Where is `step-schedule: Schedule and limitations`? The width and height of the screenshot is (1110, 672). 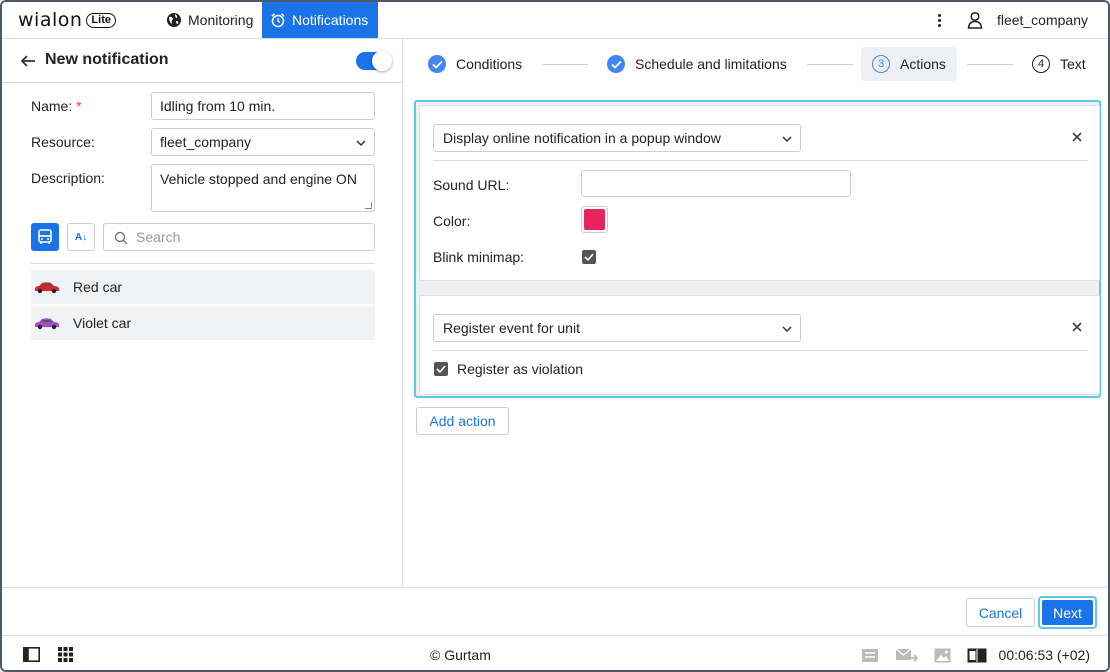 step-schedule: Schedule and limitations is located at coordinates (697, 64).